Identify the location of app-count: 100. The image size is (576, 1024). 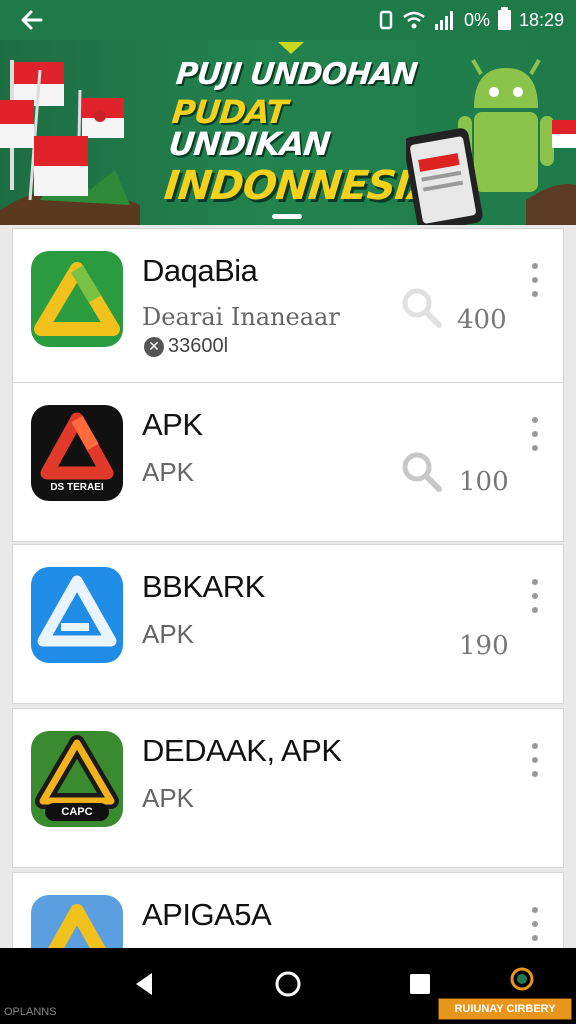
(484, 482).